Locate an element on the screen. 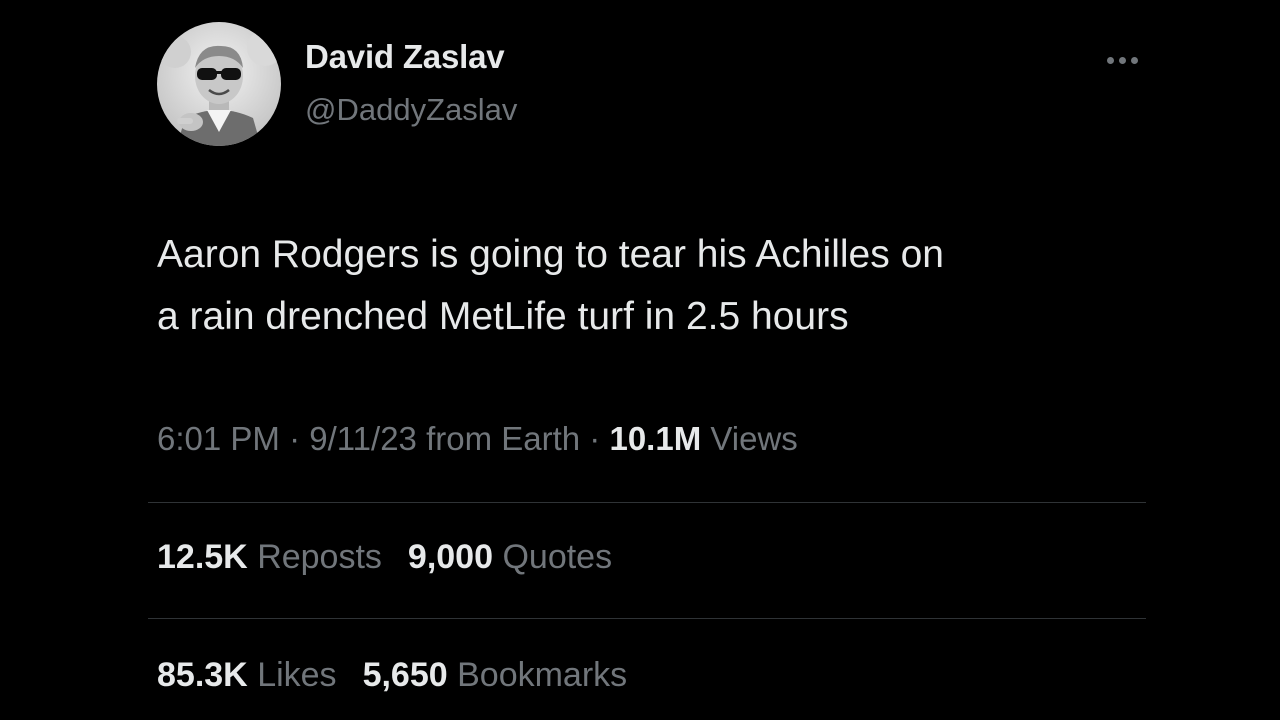 The width and height of the screenshot is (1280, 720). reposts-count: 12.5K is located at coordinates (202, 557).